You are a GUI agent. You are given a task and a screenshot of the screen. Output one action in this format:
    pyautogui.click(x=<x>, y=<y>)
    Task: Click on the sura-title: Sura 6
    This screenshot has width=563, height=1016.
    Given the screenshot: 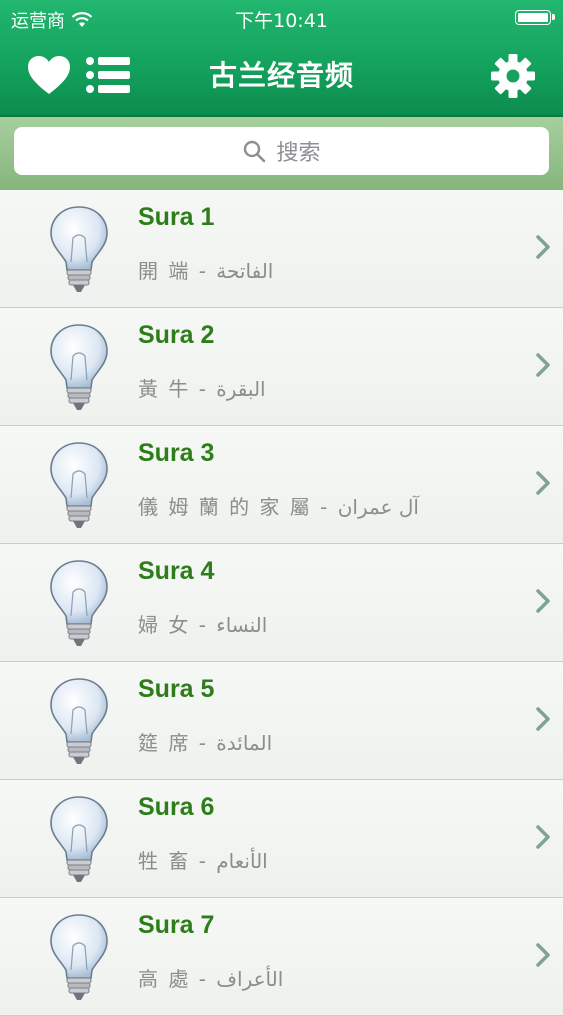 What is the action you would take?
    pyautogui.click(x=176, y=807)
    